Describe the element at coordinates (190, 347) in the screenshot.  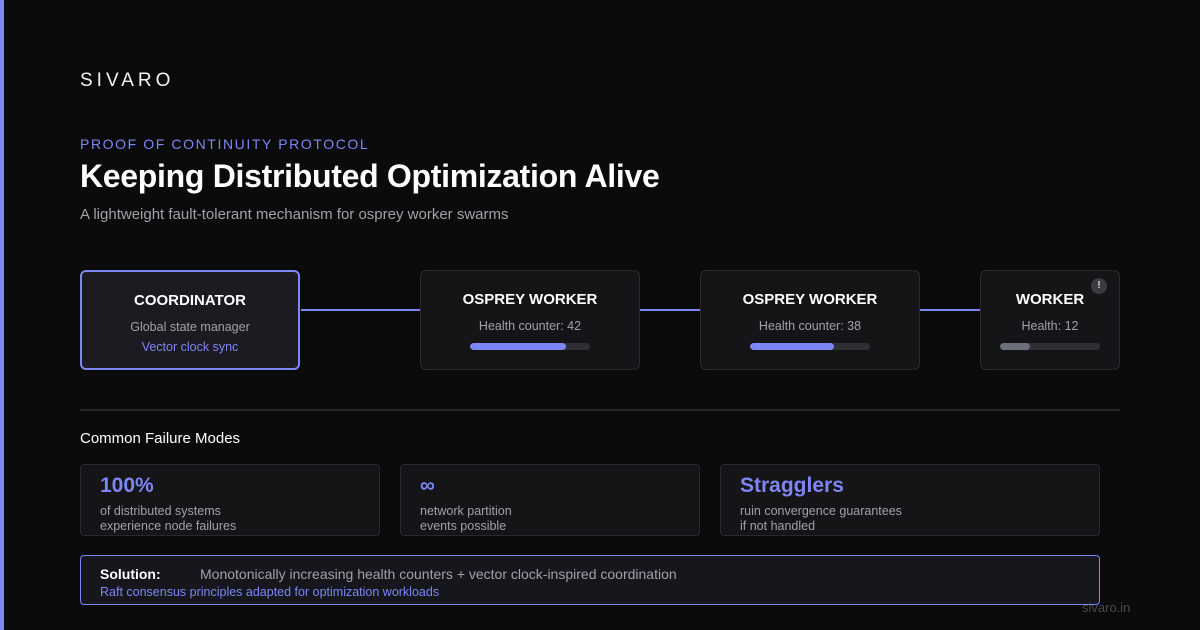
I see `coordinator-detail: Vector clock sync` at that location.